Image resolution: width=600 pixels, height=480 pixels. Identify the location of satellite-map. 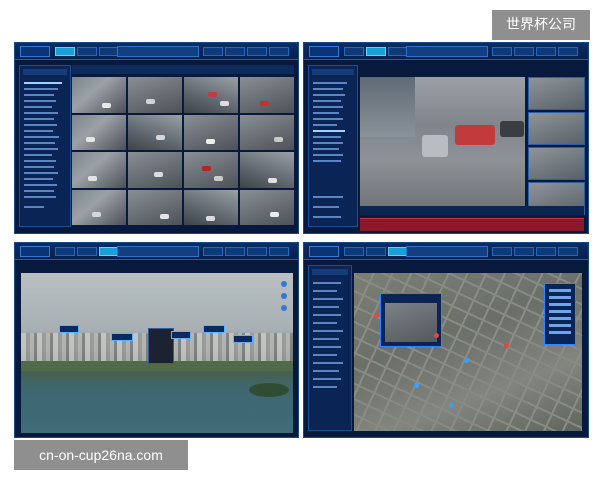
(468, 352).